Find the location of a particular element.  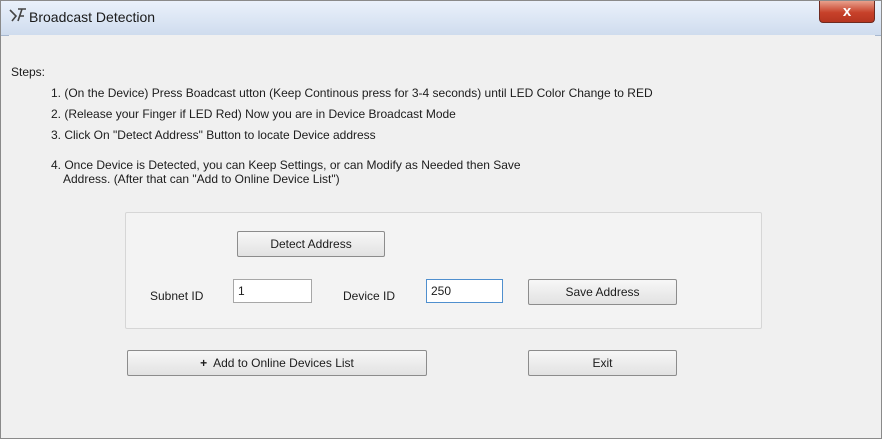

device-id-field is located at coordinates (464, 291).